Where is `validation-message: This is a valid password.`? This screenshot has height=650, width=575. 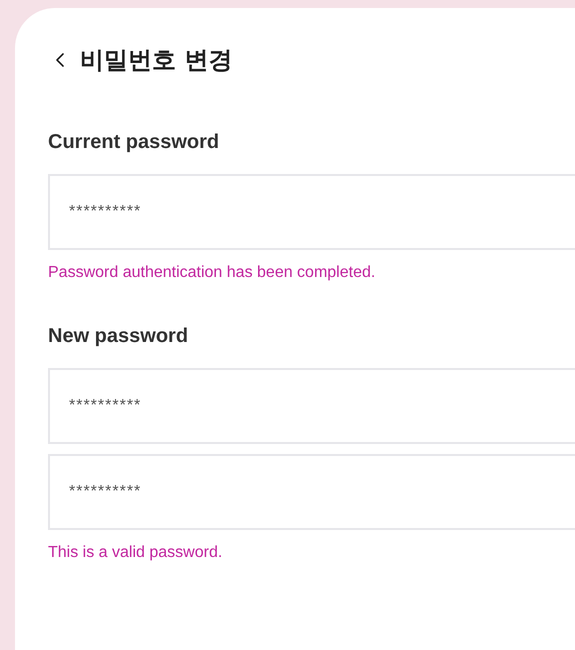
validation-message: This is a valid password. is located at coordinates (136, 553).